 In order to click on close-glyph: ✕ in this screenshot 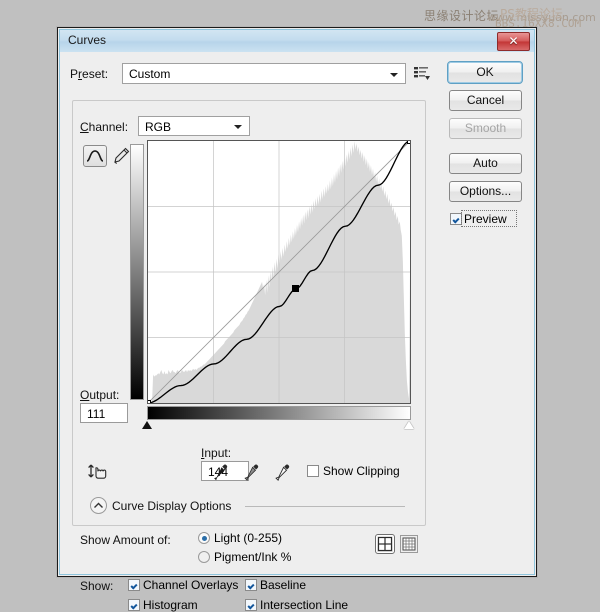, I will do `click(513, 41)`.